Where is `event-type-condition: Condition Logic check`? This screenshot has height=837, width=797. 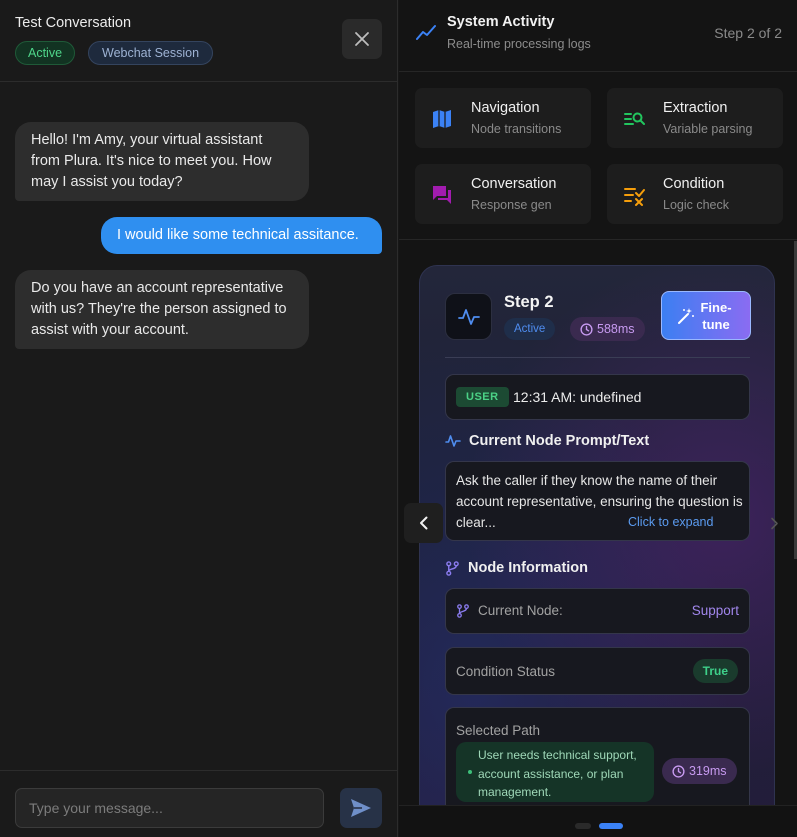
event-type-condition: Condition Logic check is located at coordinates (695, 194).